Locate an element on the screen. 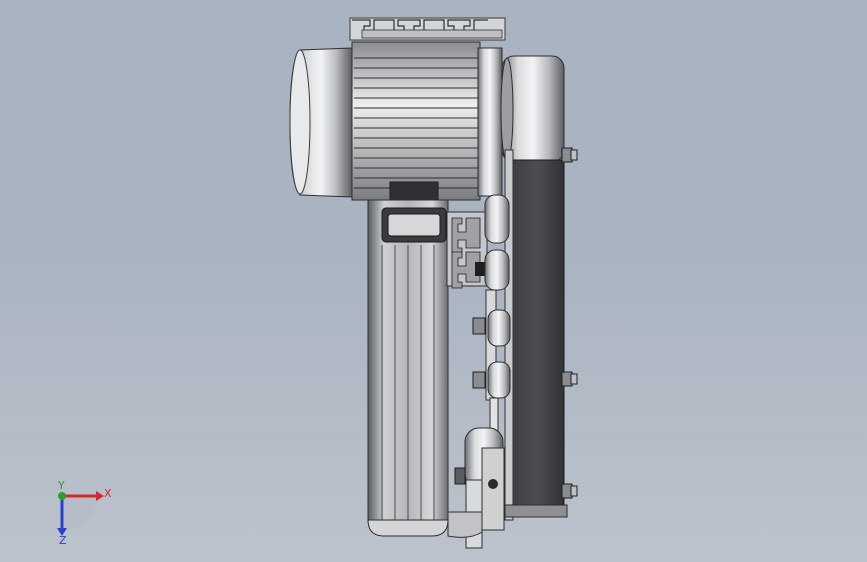 The height and width of the screenshot is (562, 867). top-rail-profile is located at coordinates (427, 29).